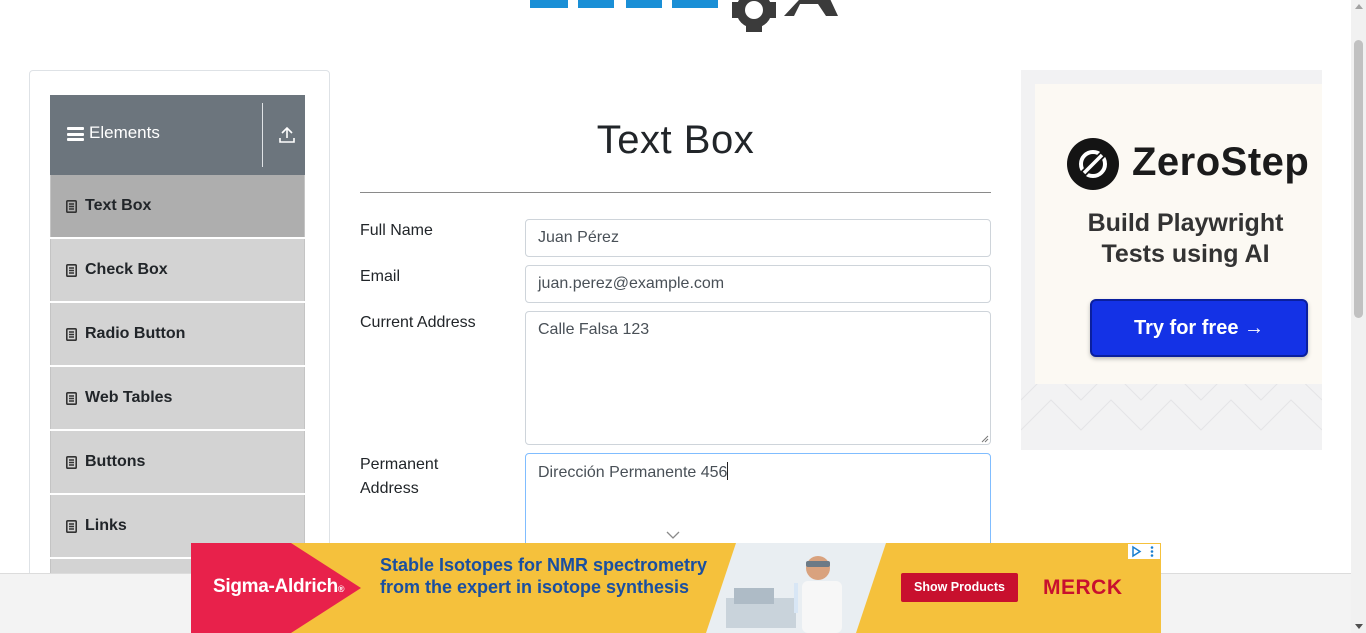  I want to click on ad-brand-left: Sigma-Aldrich®, so click(279, 587).